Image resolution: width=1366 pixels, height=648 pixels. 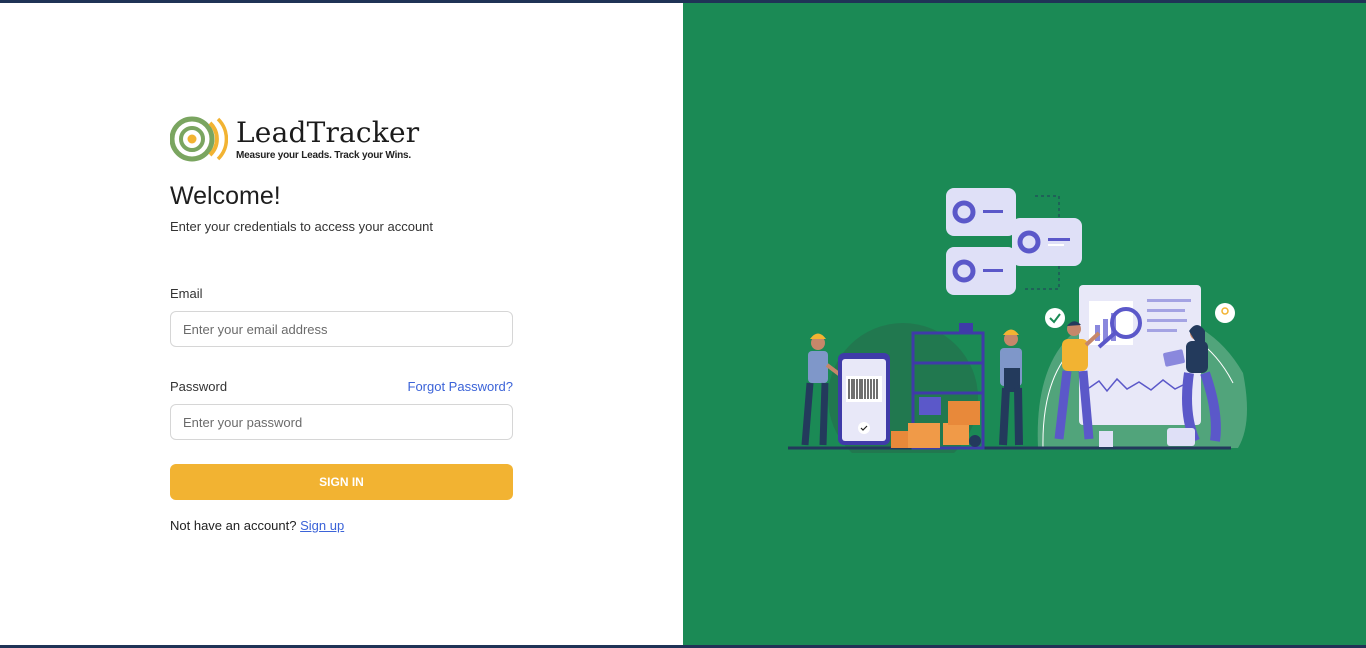 What do you see at coordinates (186, 293) in the screenshot?
I see `email-label: Email` at bounding box center [186, 293].